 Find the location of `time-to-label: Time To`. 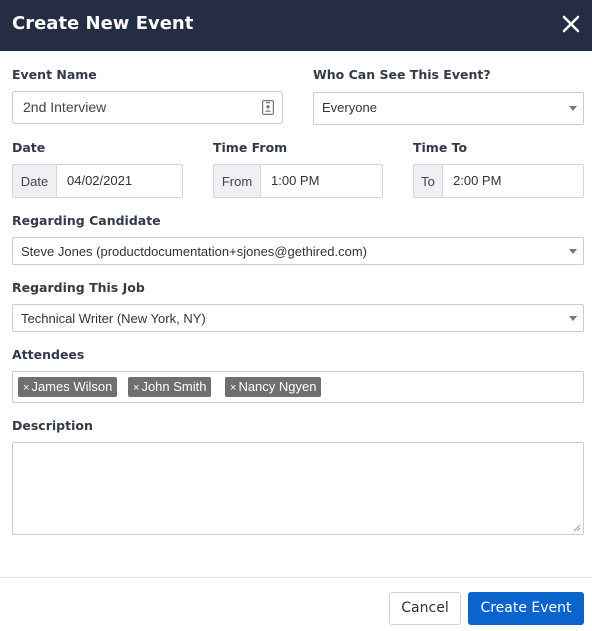

time-to-label: Time To is located at coordinates (440, 147).